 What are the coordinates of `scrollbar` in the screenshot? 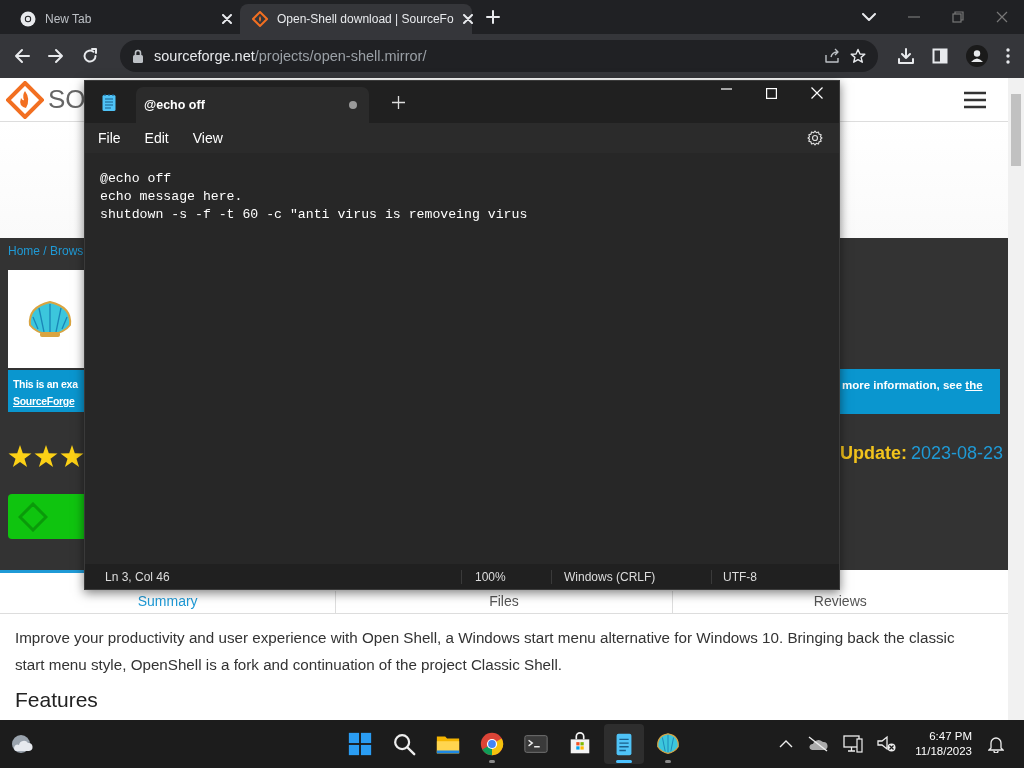 It's located at (1016, 399).